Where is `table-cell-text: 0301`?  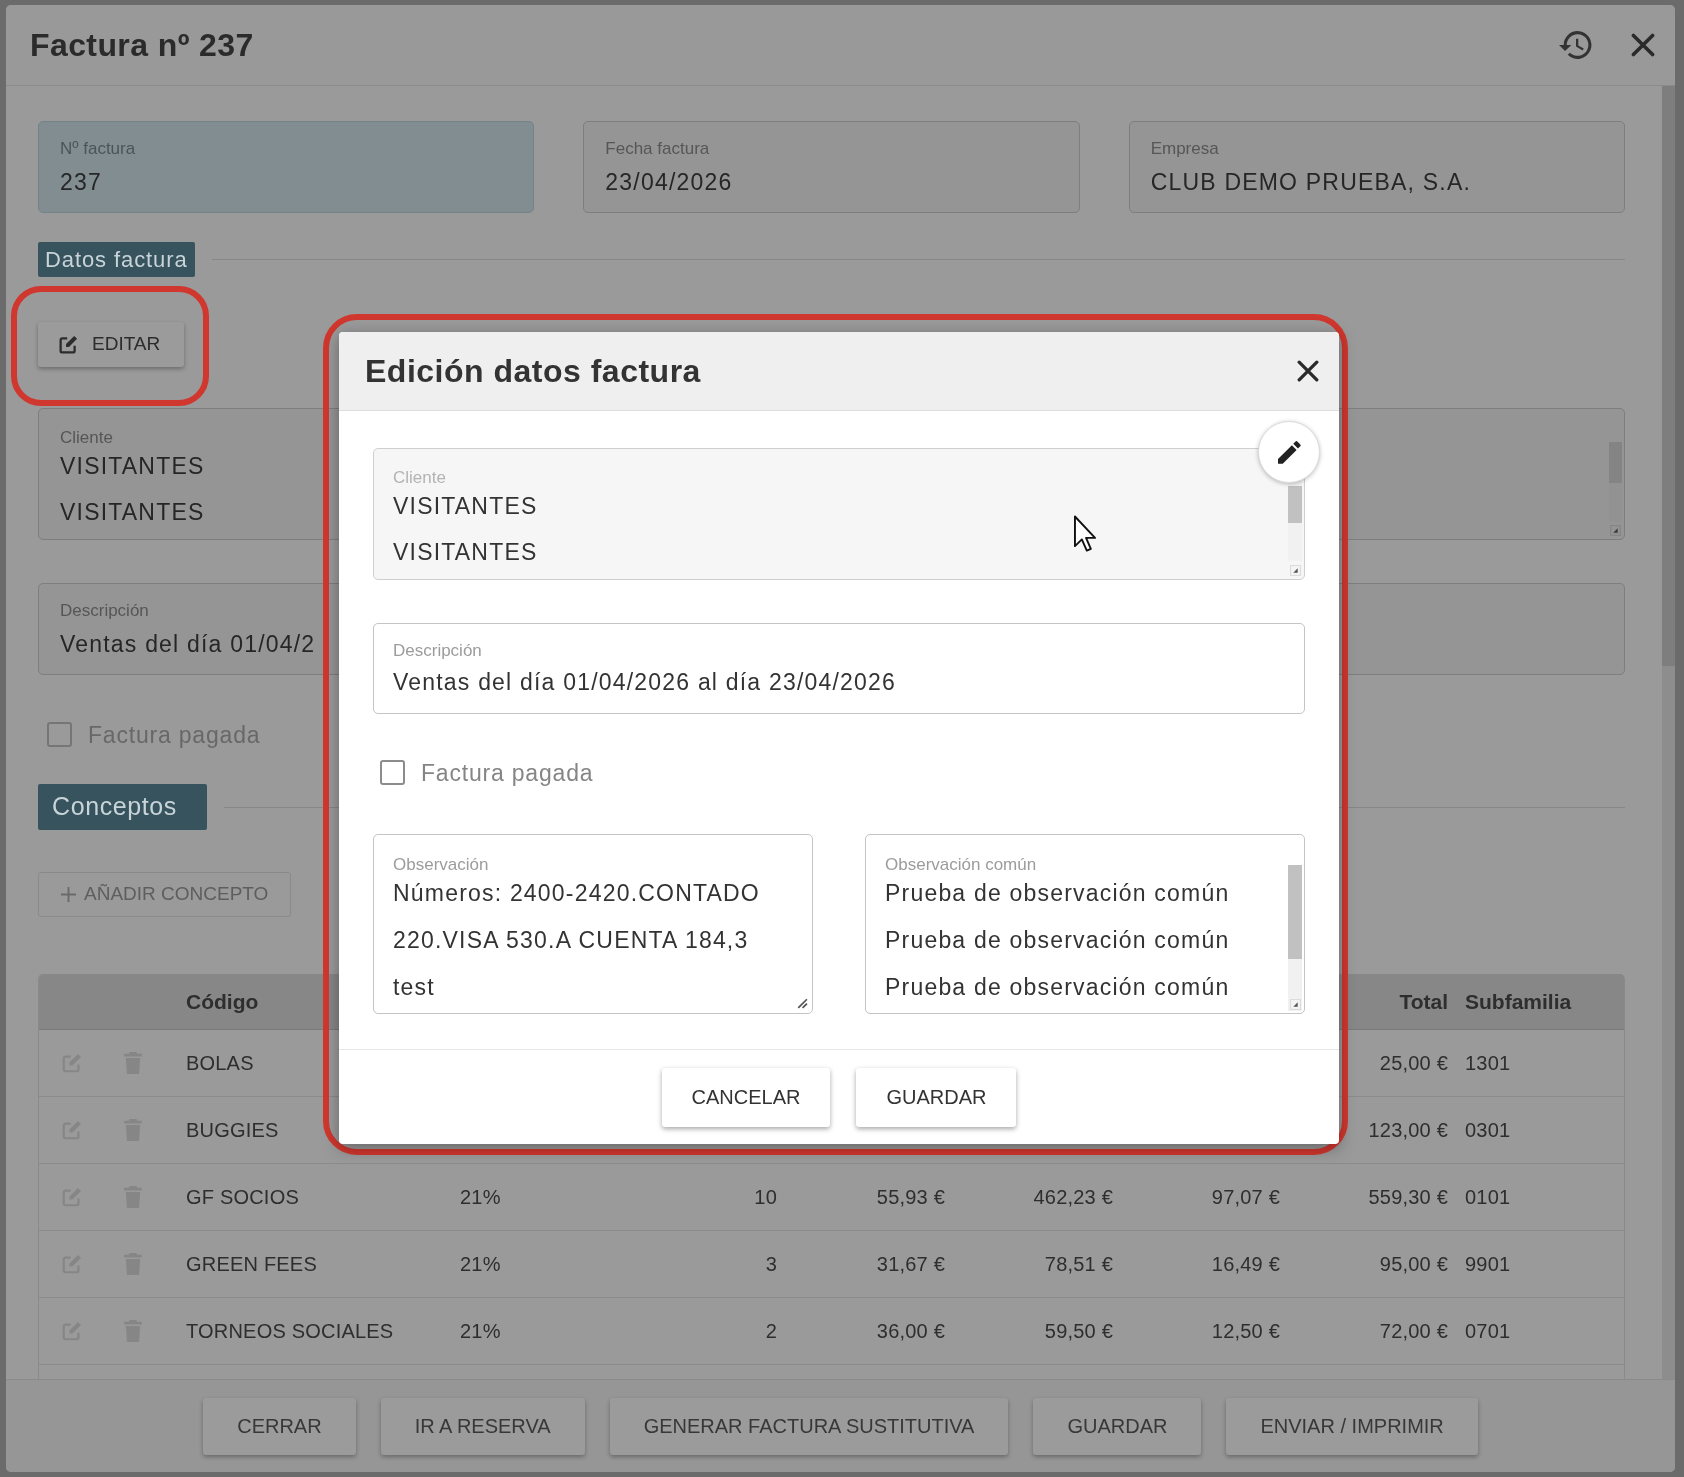 table-cell-text: 0301 is located at coordinates (1488, 1130).